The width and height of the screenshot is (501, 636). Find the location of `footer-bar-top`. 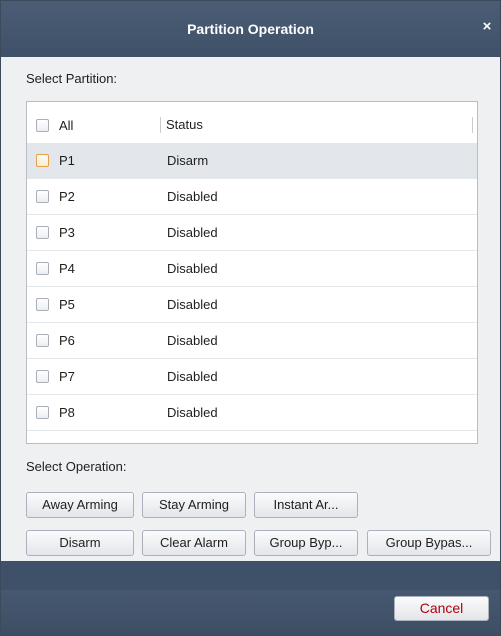

footer-bar-top is located at coordinates (250, 575).